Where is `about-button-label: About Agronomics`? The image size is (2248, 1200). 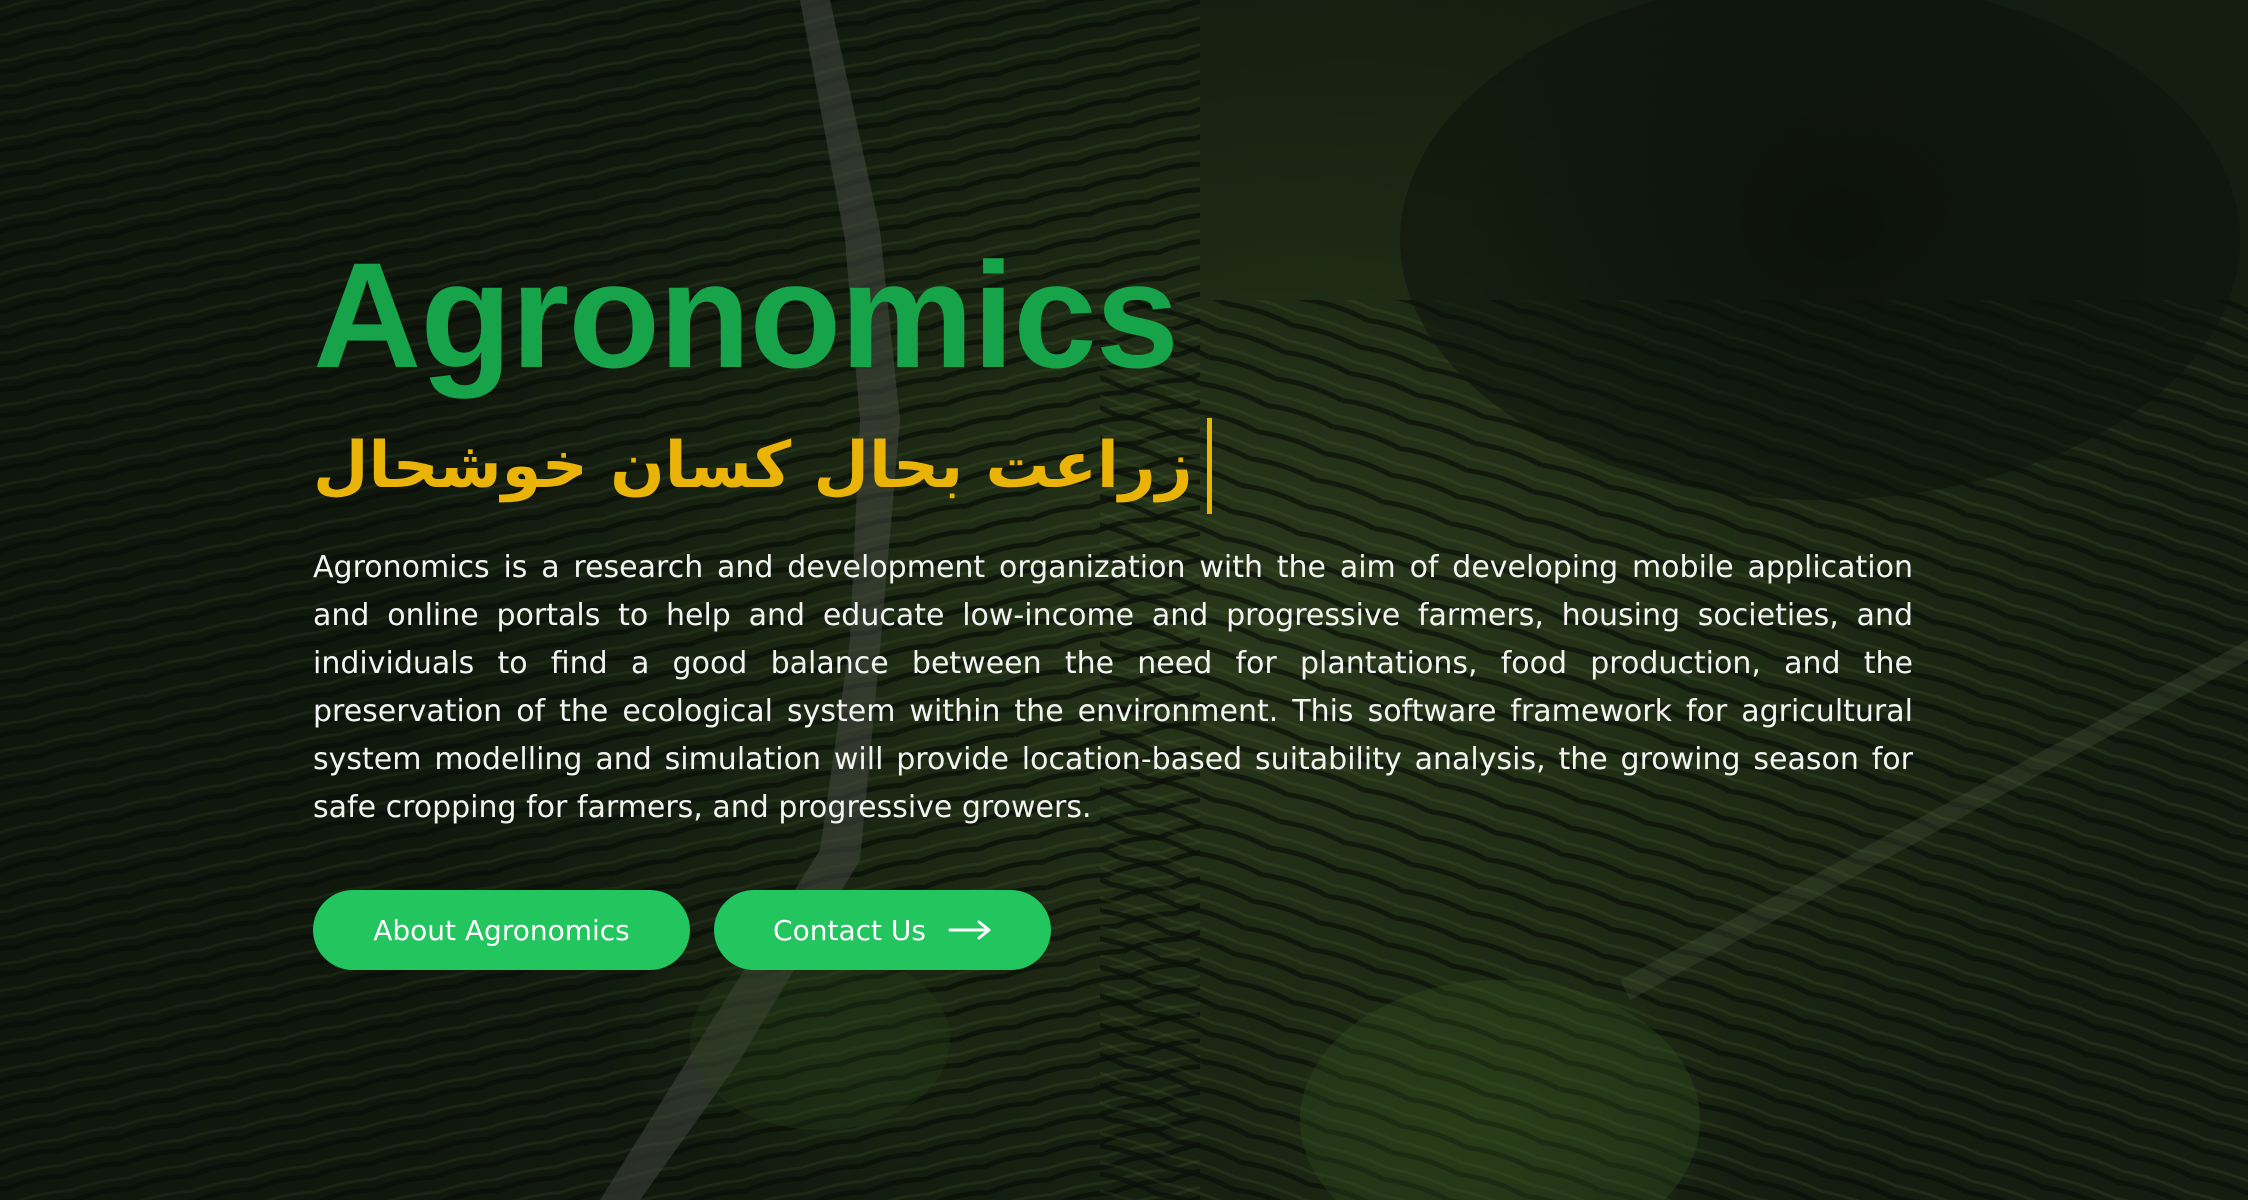 about-button-label: About Agronomics is located at coordinates (501, 930).